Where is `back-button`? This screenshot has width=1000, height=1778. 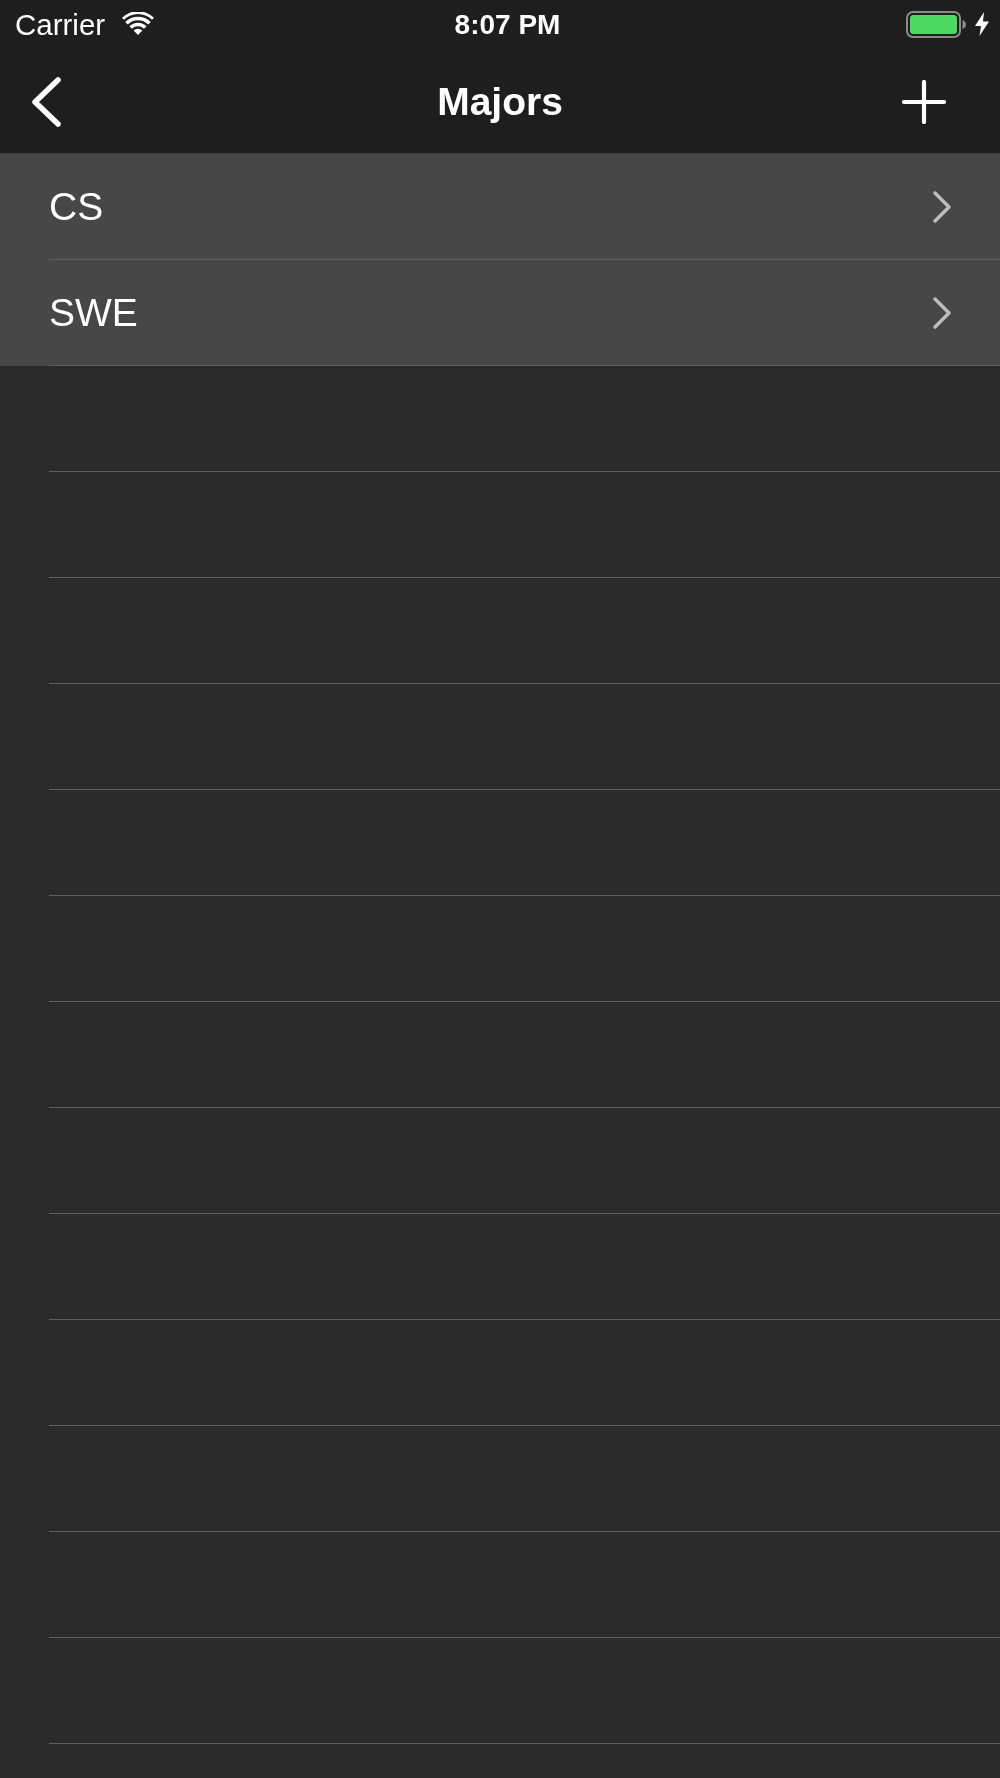
back-button is located at coordinates (46, 101).